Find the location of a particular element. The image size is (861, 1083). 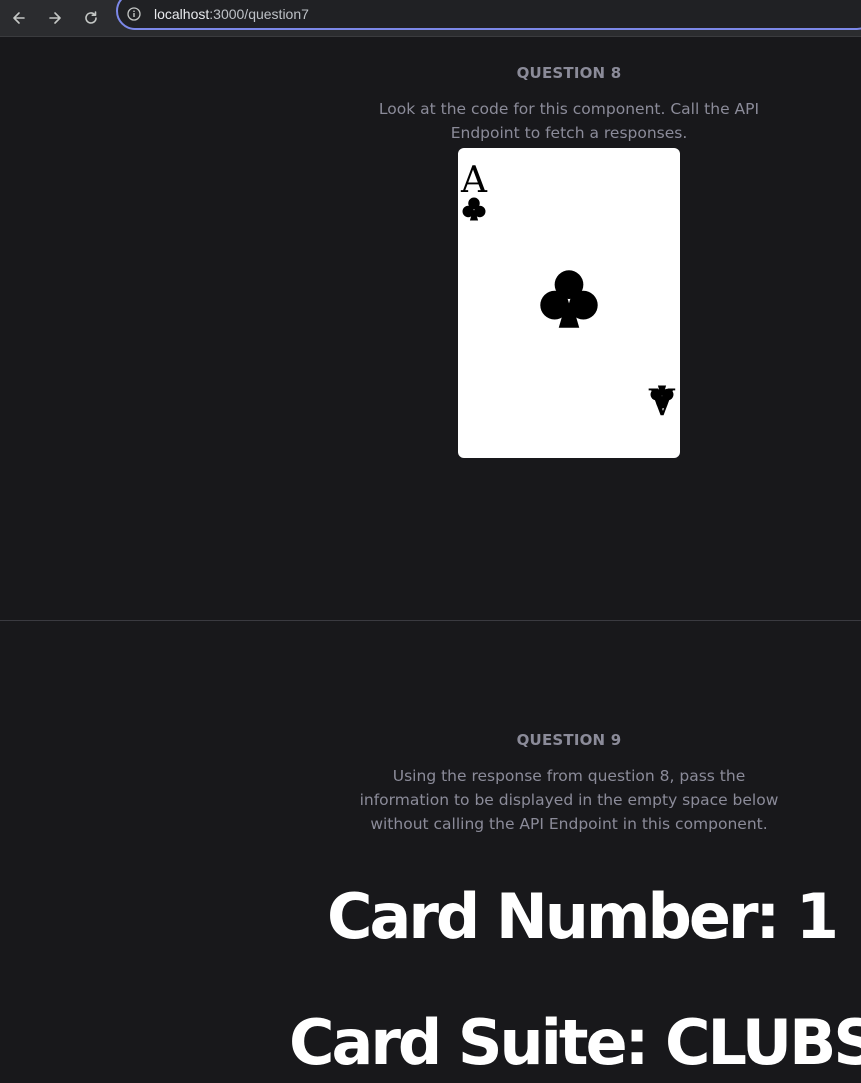

arrow-left-icon is located at coordinates (19, 18).